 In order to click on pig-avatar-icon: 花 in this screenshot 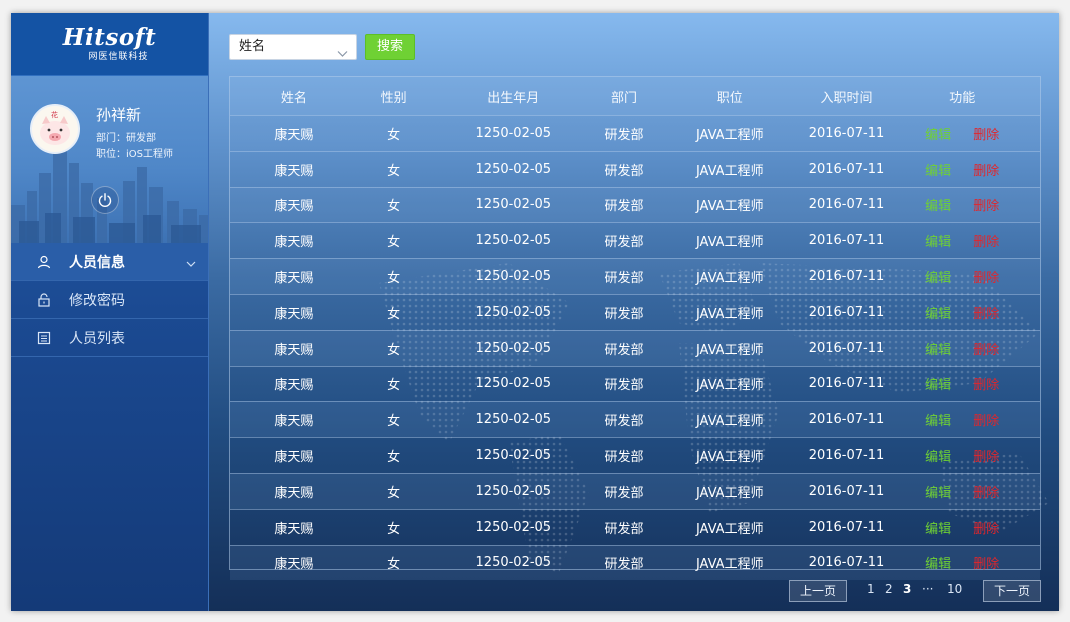, I will do `click(55, 127)`.